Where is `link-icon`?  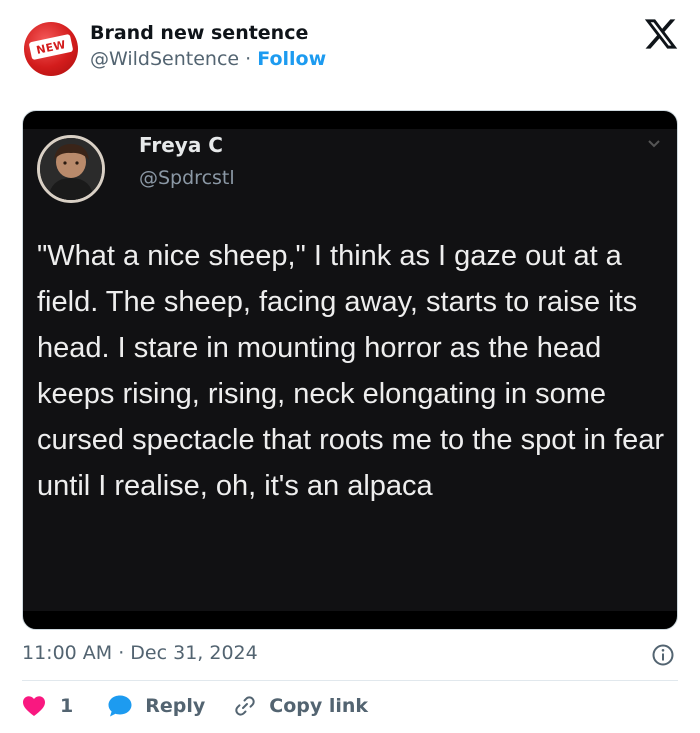
link-icon is located at coordinates (245, 706).